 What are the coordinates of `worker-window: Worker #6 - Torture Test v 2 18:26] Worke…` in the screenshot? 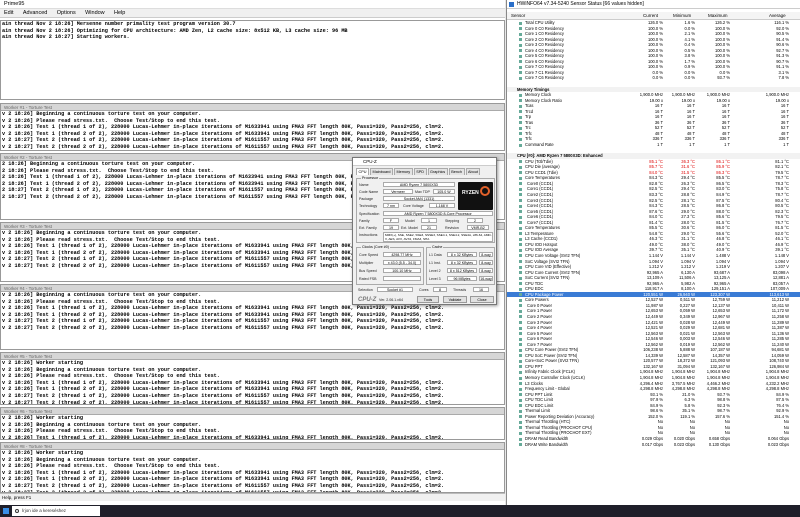 It's located at (252, 423).